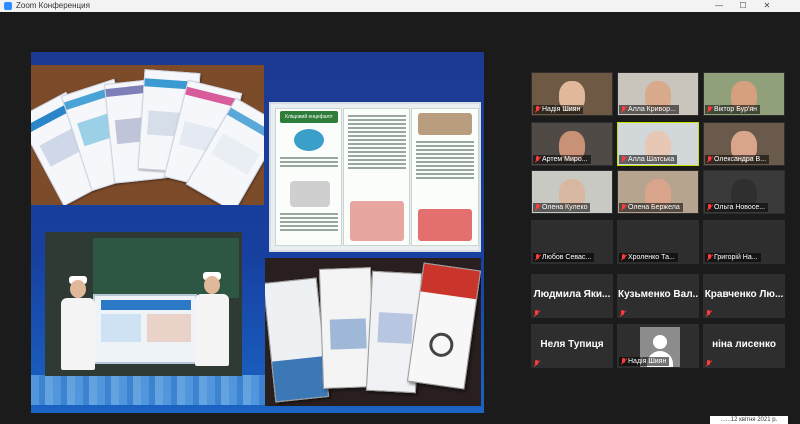 This screenshot has height=424, width=800. What do you see at coordinates (212, 319) in the screenshot?
I see `student-right` at bounding box center [212, 319].